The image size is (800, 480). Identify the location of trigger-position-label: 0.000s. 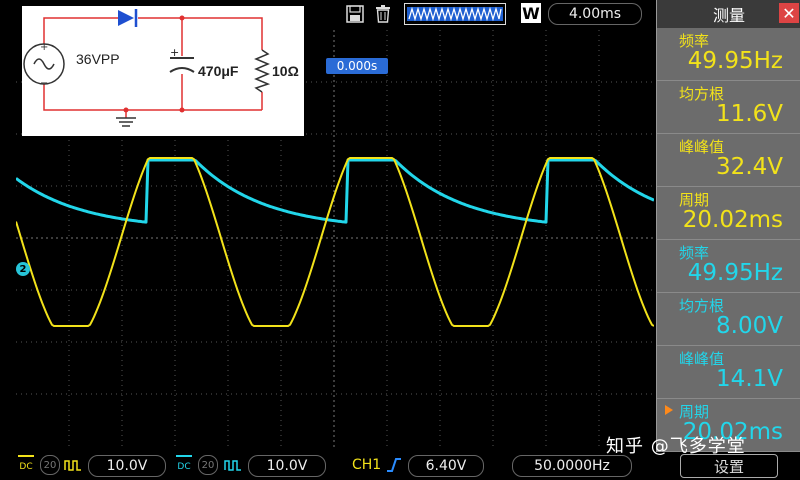
(357, 66).